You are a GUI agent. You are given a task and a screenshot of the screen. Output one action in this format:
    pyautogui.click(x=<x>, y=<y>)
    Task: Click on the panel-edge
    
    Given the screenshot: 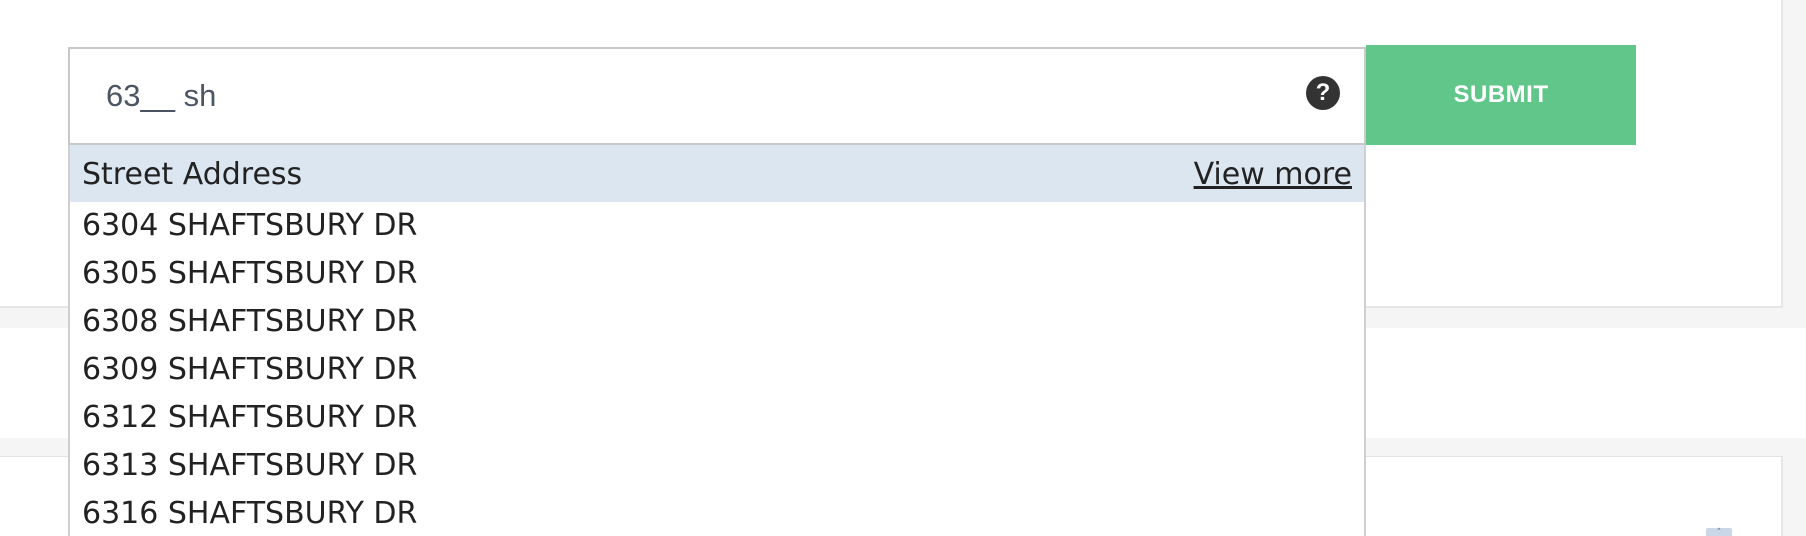 What is the action you would take?
    pyautogui.click(x=1794, y=164)
    